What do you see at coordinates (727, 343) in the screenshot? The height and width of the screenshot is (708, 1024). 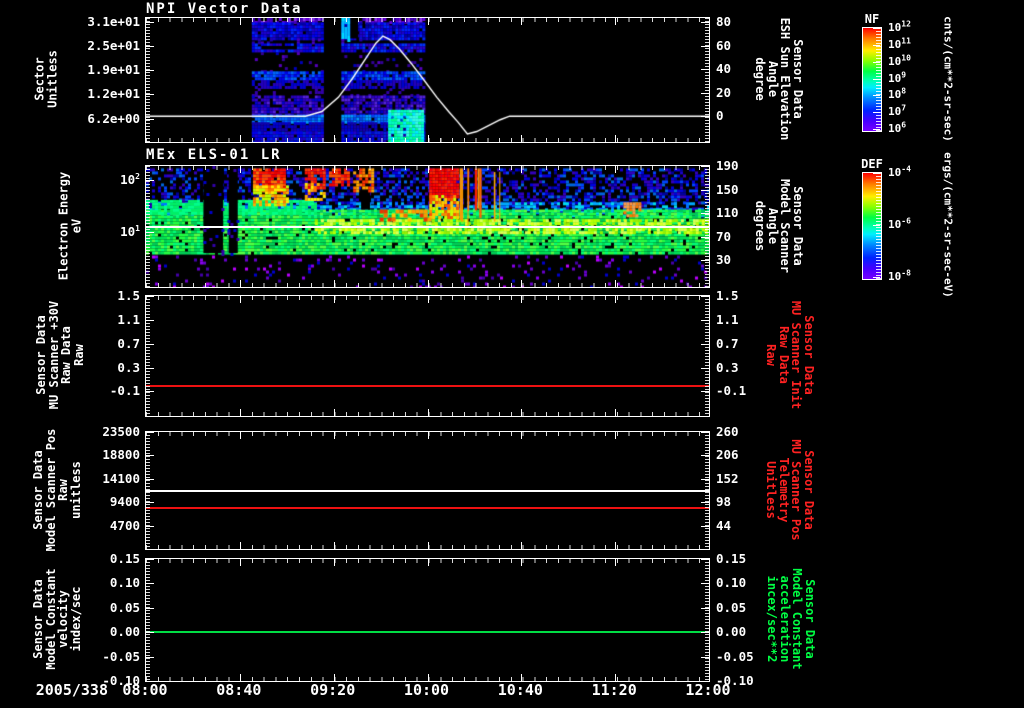 I see `right-axis-tick-label: 0.7` at bounding box center [727, 343].